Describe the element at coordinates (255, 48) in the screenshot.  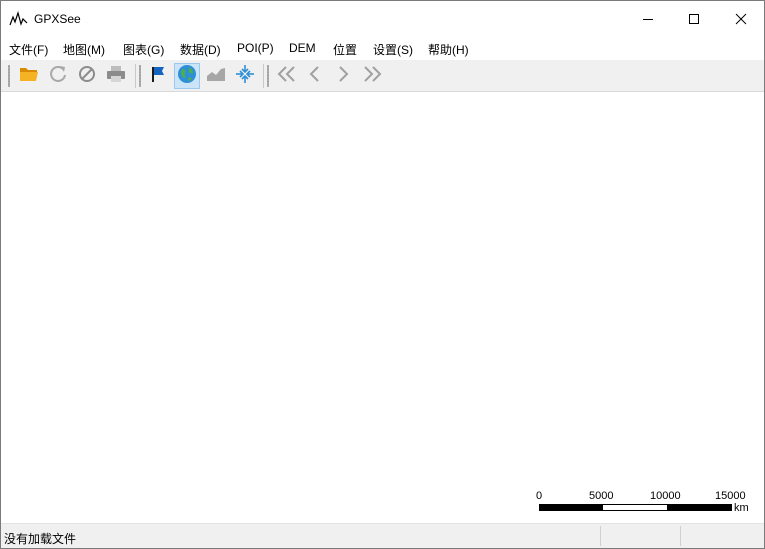
I see `menu-poi: POI(P)` at that location.